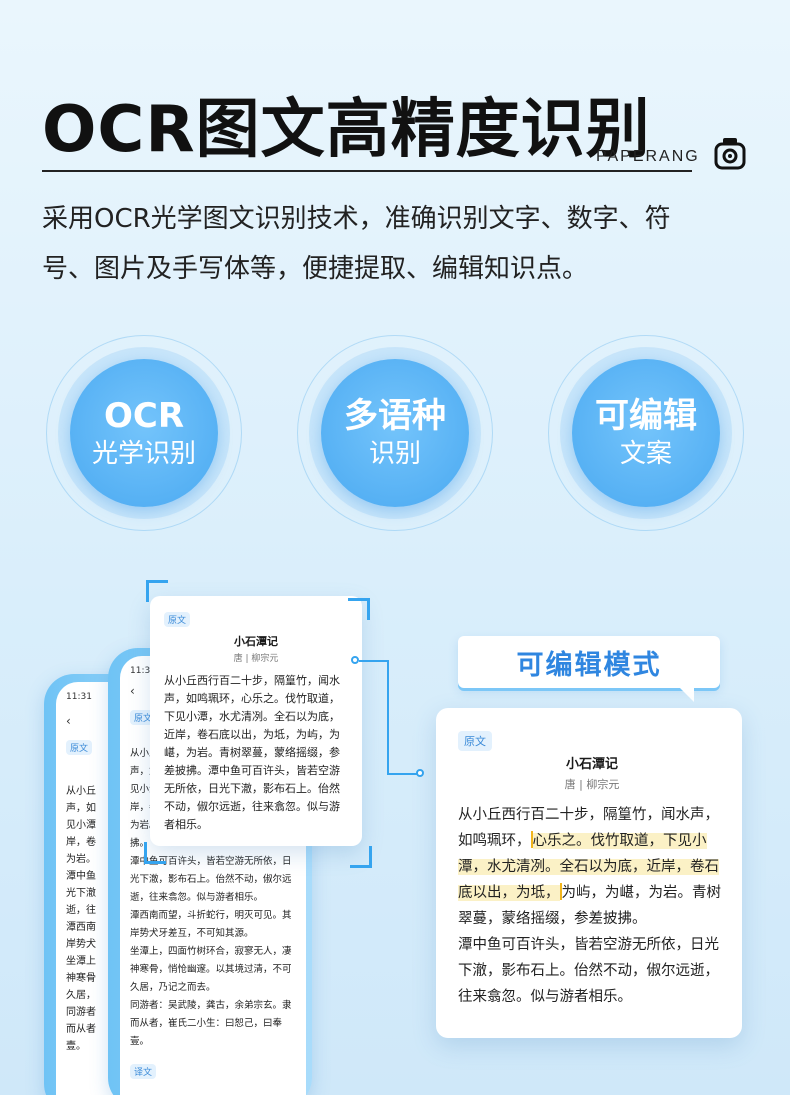 Image resolution: width=790 pixels, height=1095 pixels. What do you see at coordinates (591, 764) in the screenshot?
I see `editable-card-title: 小石潭记` at bounding box center [591, 764].